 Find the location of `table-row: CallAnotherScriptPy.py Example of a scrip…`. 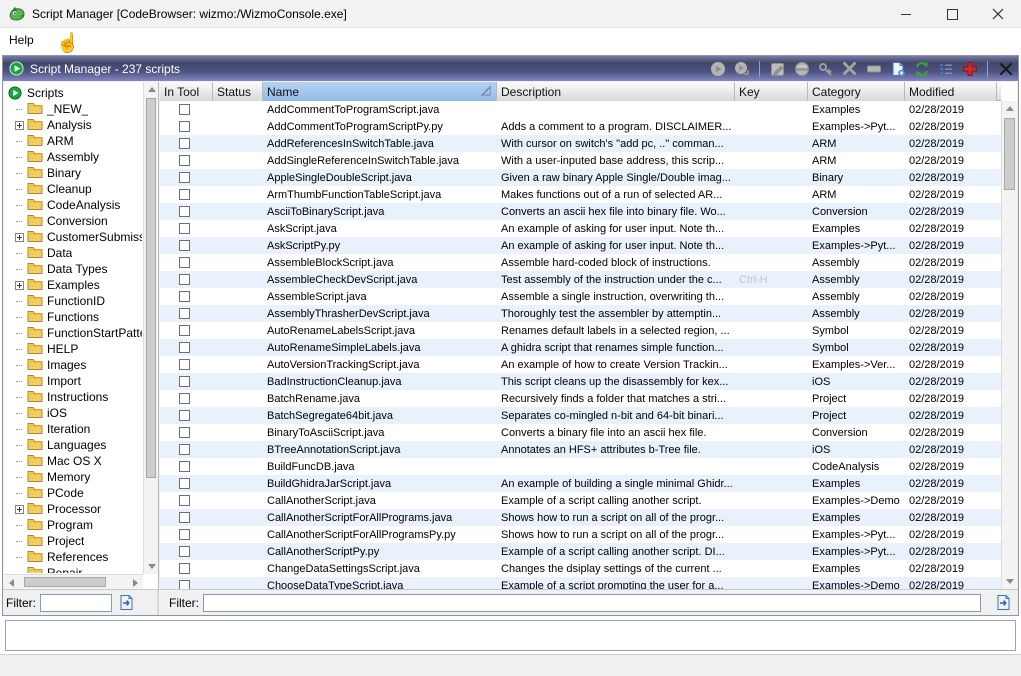

table-row: CallAnotherScriptPy.py Example of a scrip… is located at coordinates (580, 551).